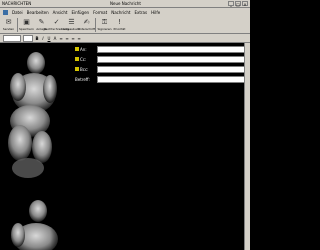 The height and width of the screenshot is (250, 320). I want to click on align-left-button: ≡, so click(61, 38).